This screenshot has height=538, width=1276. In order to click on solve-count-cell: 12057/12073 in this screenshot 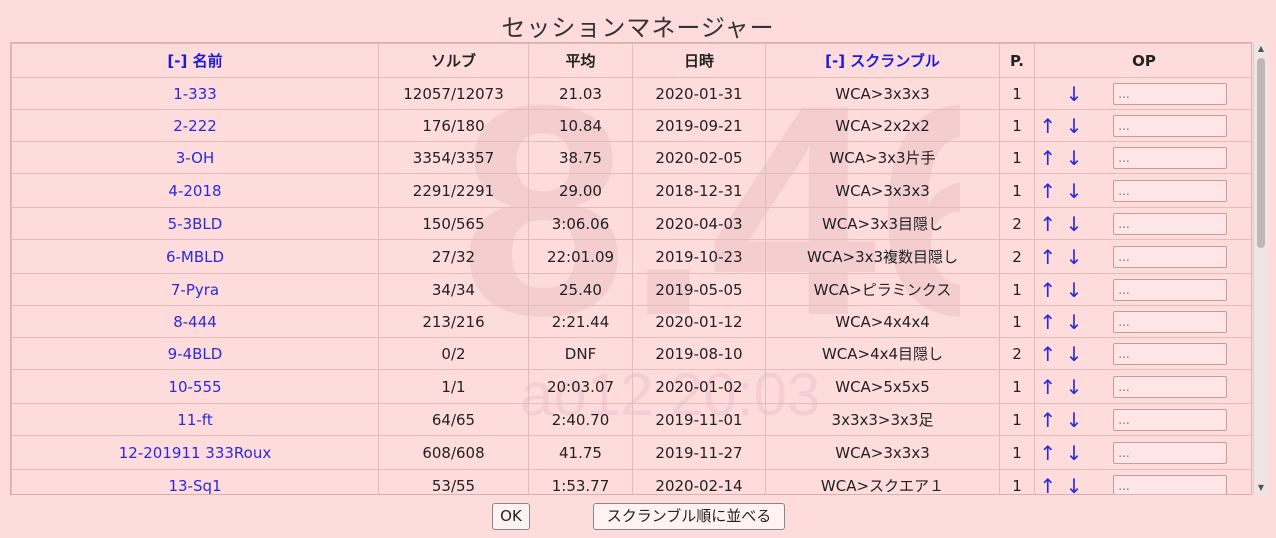, I will do `click(453, 93)`.